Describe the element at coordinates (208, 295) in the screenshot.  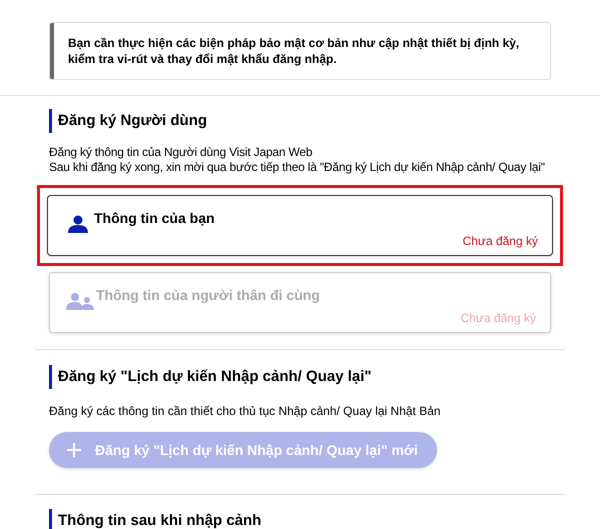
I see `card-title: Thông tin của người thân đi cùng` at that location.